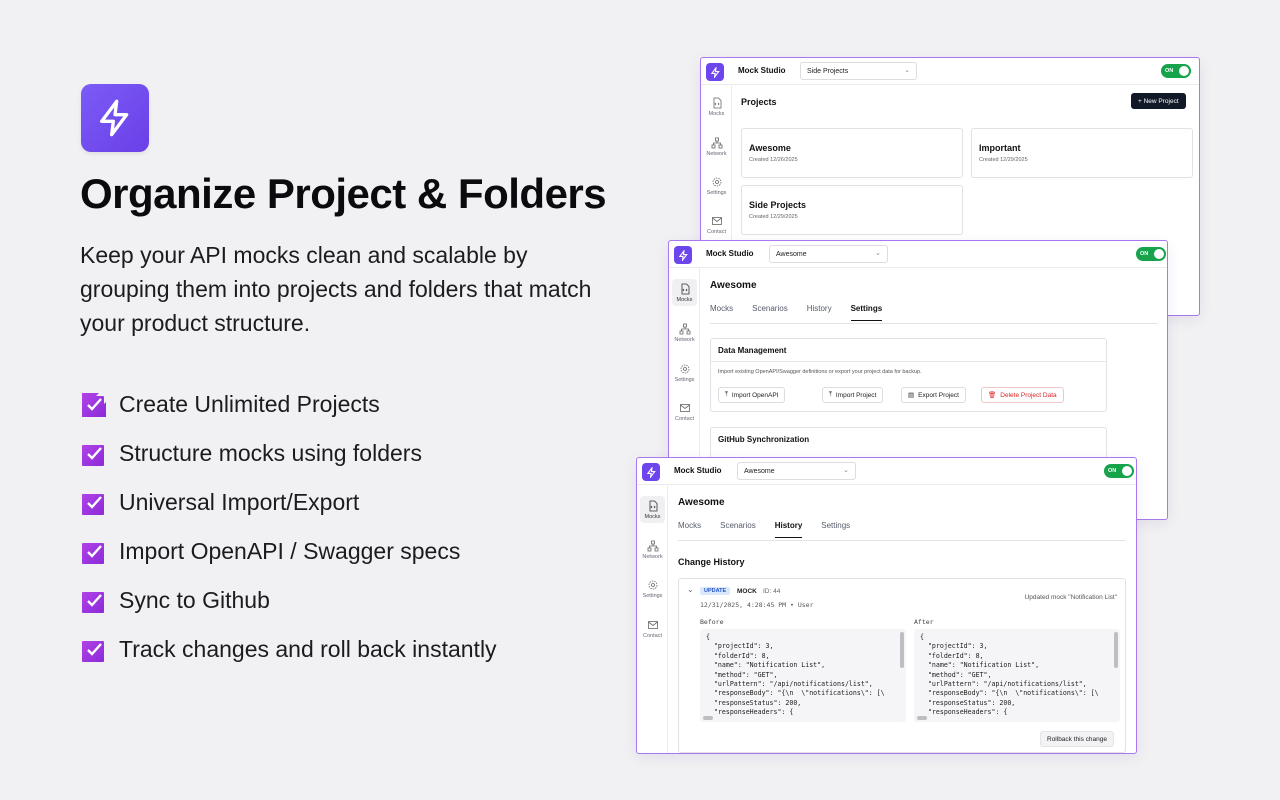  What do you see at coordinates (992, 395) in the screenshot?
I see `trash-icon: 🗑` at bounding box center [992, 395].